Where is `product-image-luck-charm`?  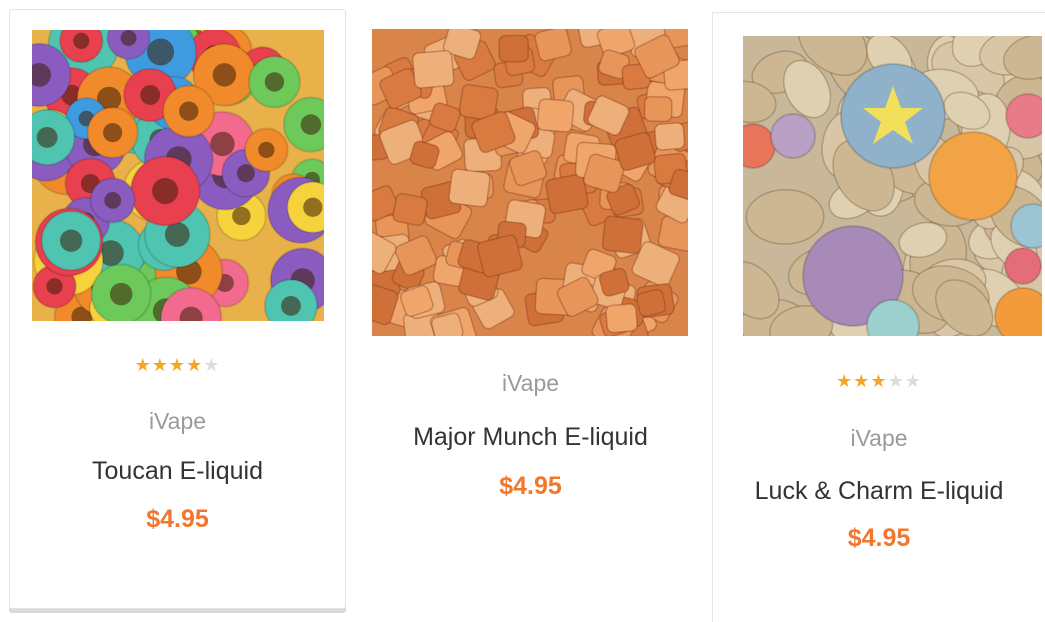
product-image-luck-charm is located at coordinates (892, 186).